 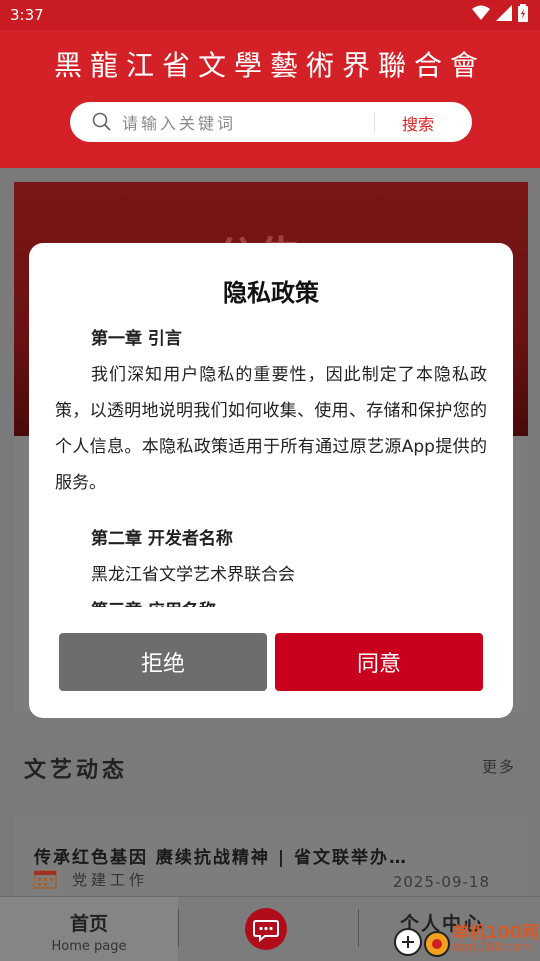 What do you see at coordinates (379, 662) in the screenshot?
I see `agree-button: 同意` at bounding box center [379, 662].